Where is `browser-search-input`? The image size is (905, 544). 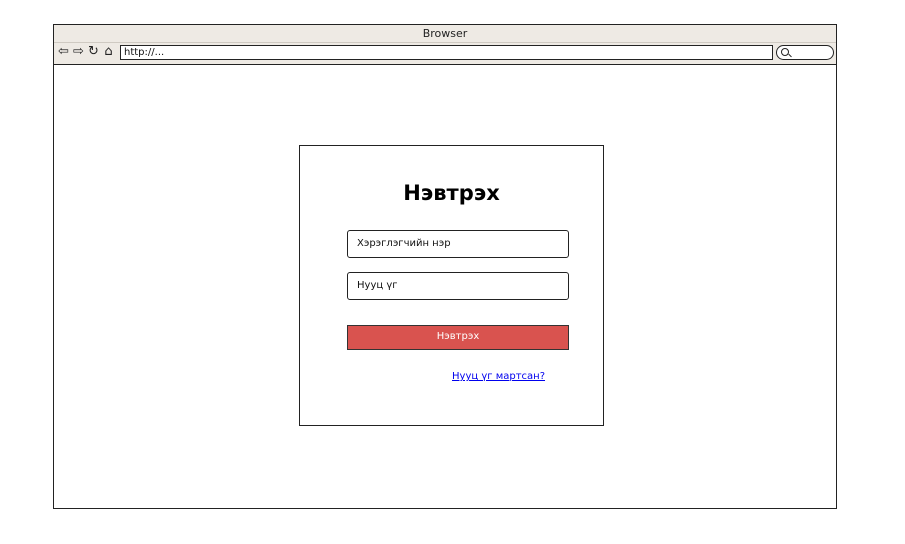
browser-search-input is located at coordinates (805, 52).